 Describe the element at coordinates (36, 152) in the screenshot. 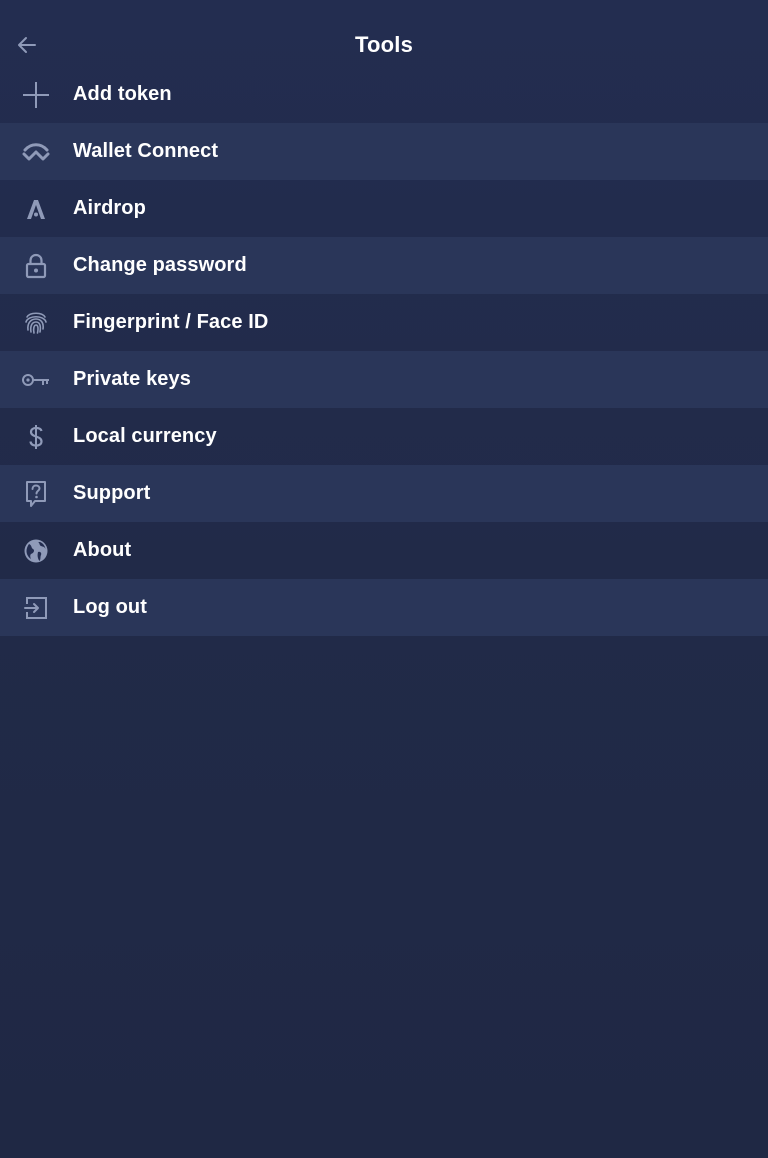

I see `walletconnect-icon` at that location.